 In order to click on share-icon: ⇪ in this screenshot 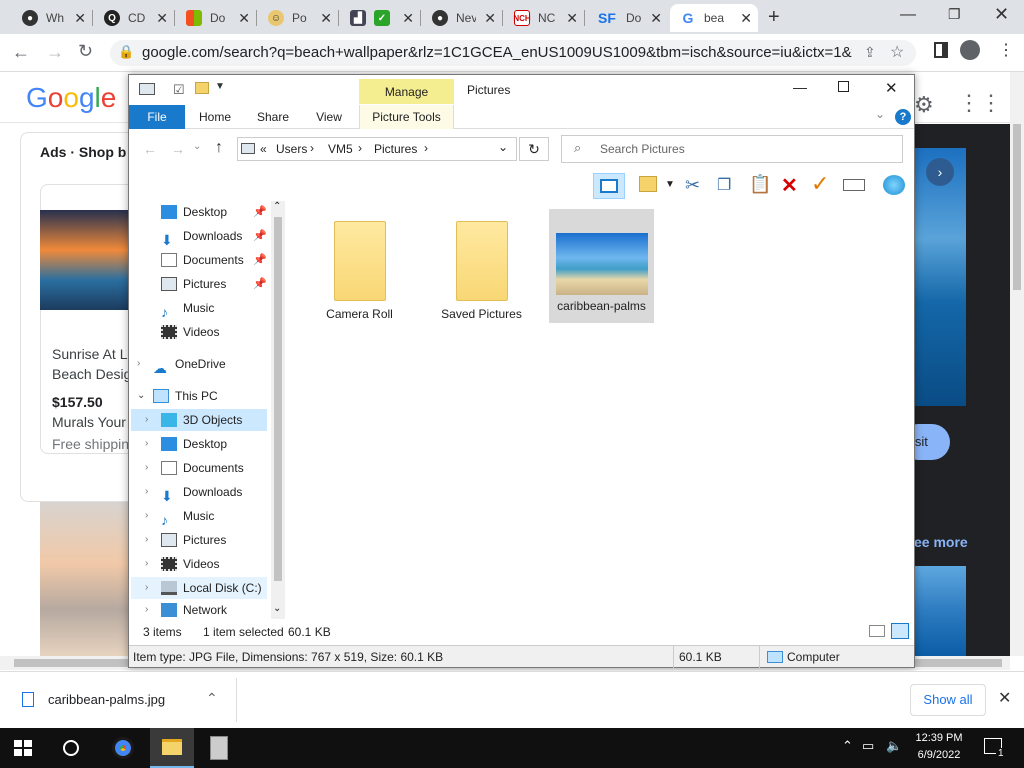, I will do `click(870, 52)`.